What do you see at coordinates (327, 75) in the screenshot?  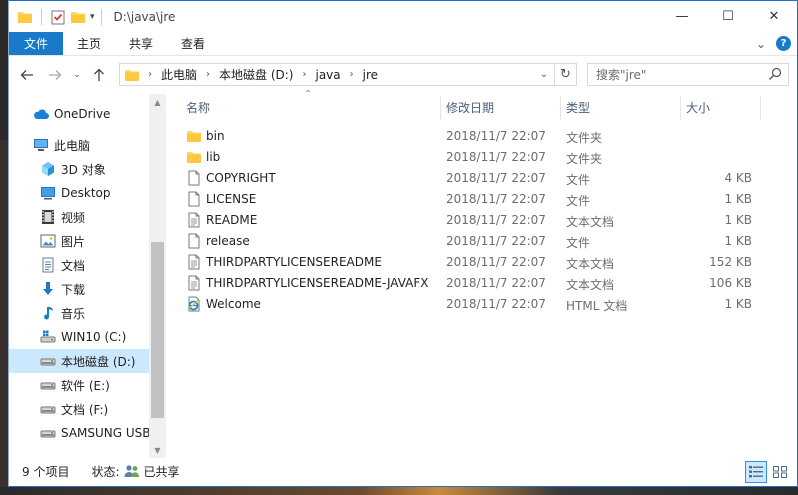 I see `breadcrumb-java: java` at bounding box center [327, 75].